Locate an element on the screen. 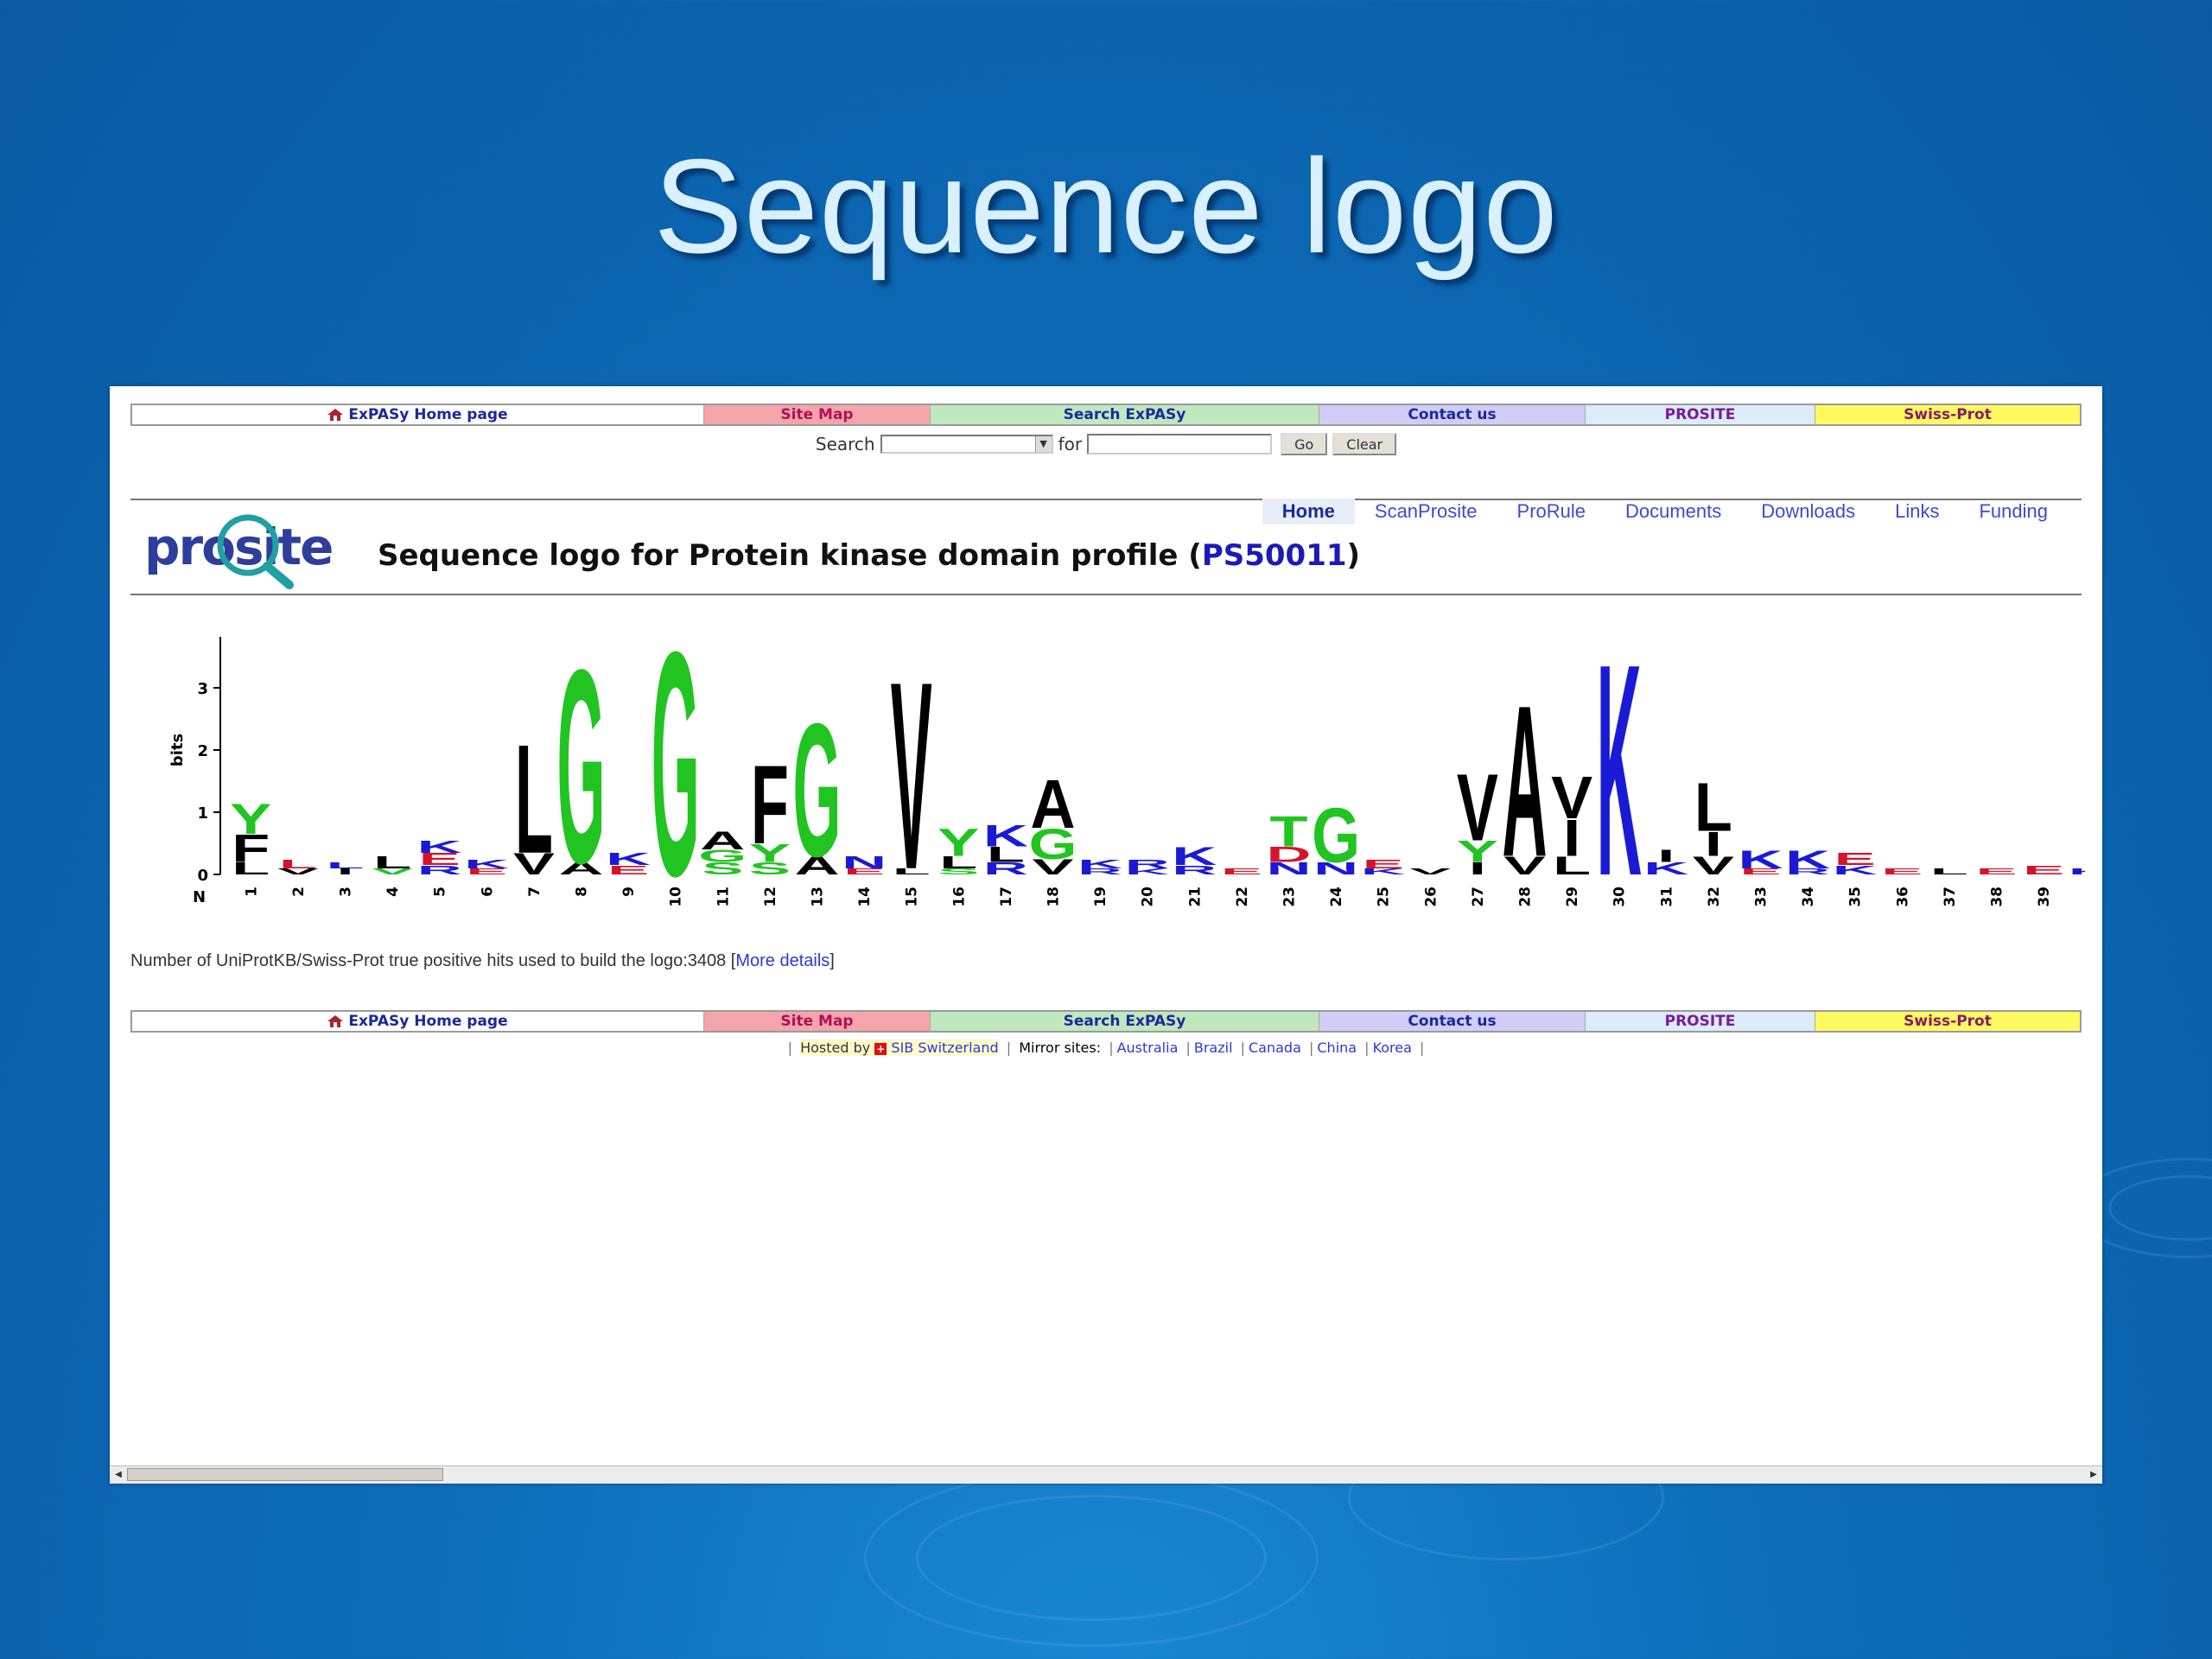 The width and height of the screenshot is (2212, 1659). x-tick-label: 21 is located at coordinates (1195, 897).